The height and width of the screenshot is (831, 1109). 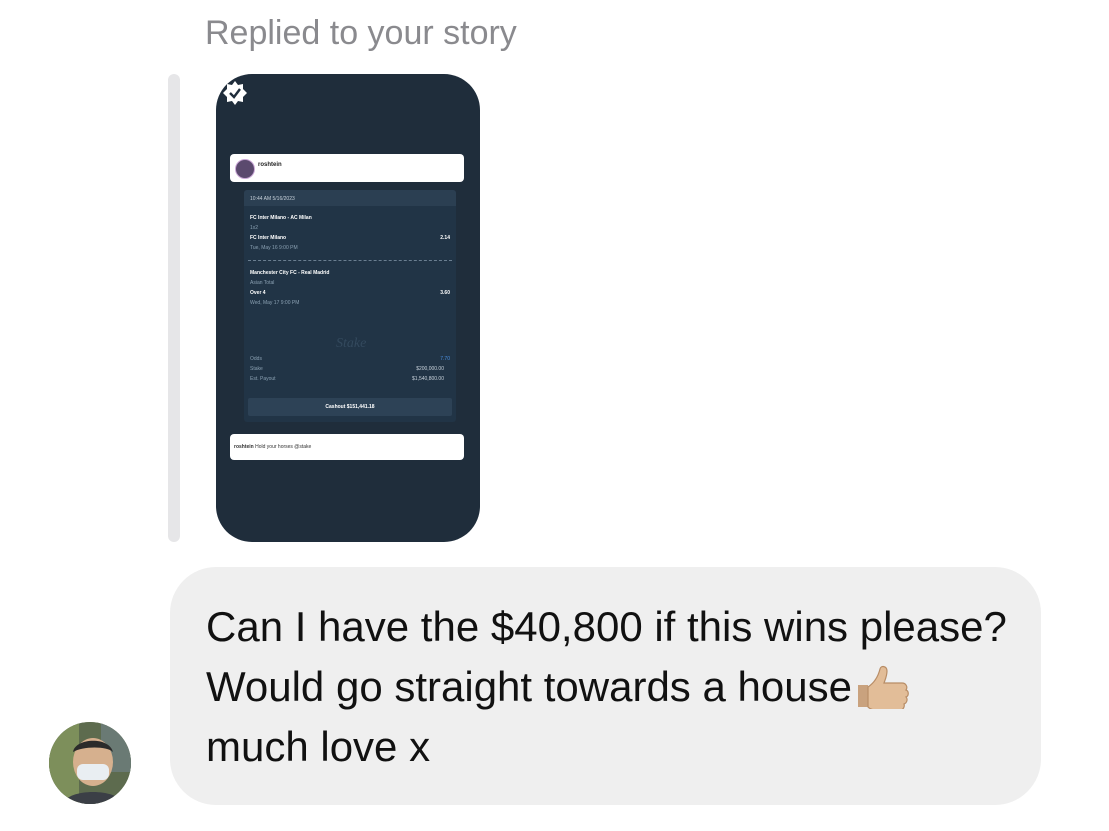 What do you see at coordinates (258, 293) in the screenshot?
I see `bet-2-selection: Over 4` at bounding box center [258, 293].